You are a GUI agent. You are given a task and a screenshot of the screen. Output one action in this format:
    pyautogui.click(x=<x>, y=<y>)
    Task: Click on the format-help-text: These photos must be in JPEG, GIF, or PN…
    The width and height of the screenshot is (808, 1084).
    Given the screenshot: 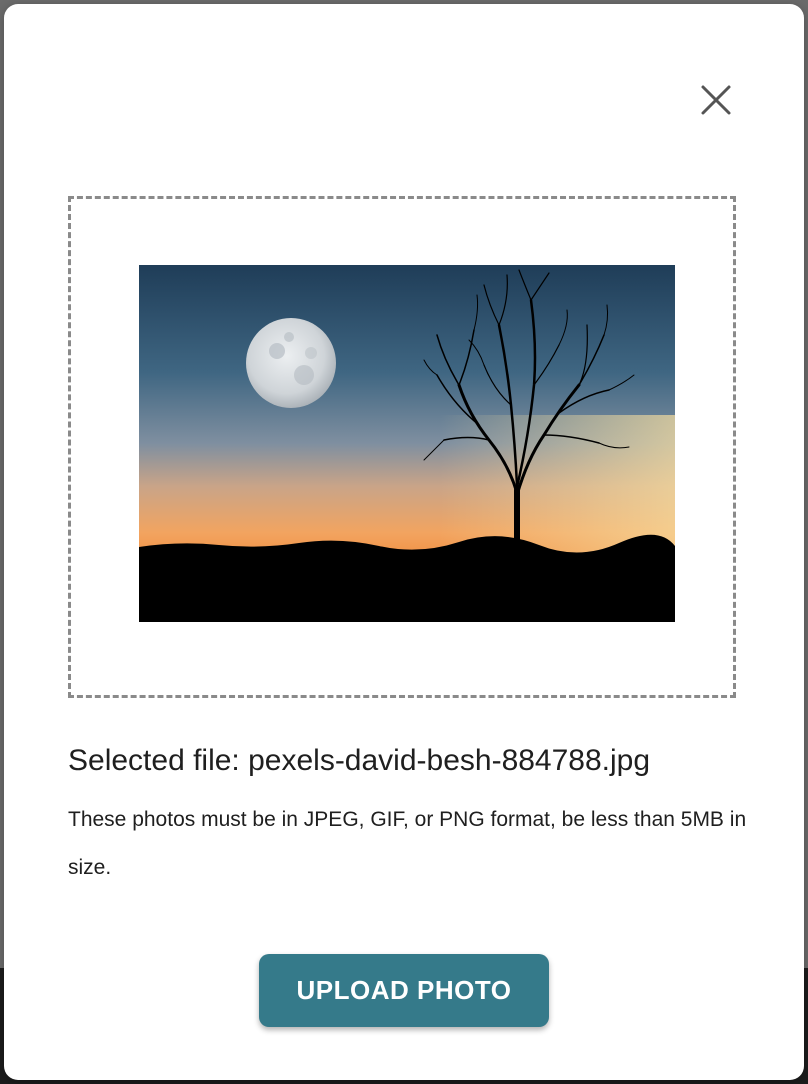 What is the action you would take?
    pyautogui.click(x=407, y=843)
    